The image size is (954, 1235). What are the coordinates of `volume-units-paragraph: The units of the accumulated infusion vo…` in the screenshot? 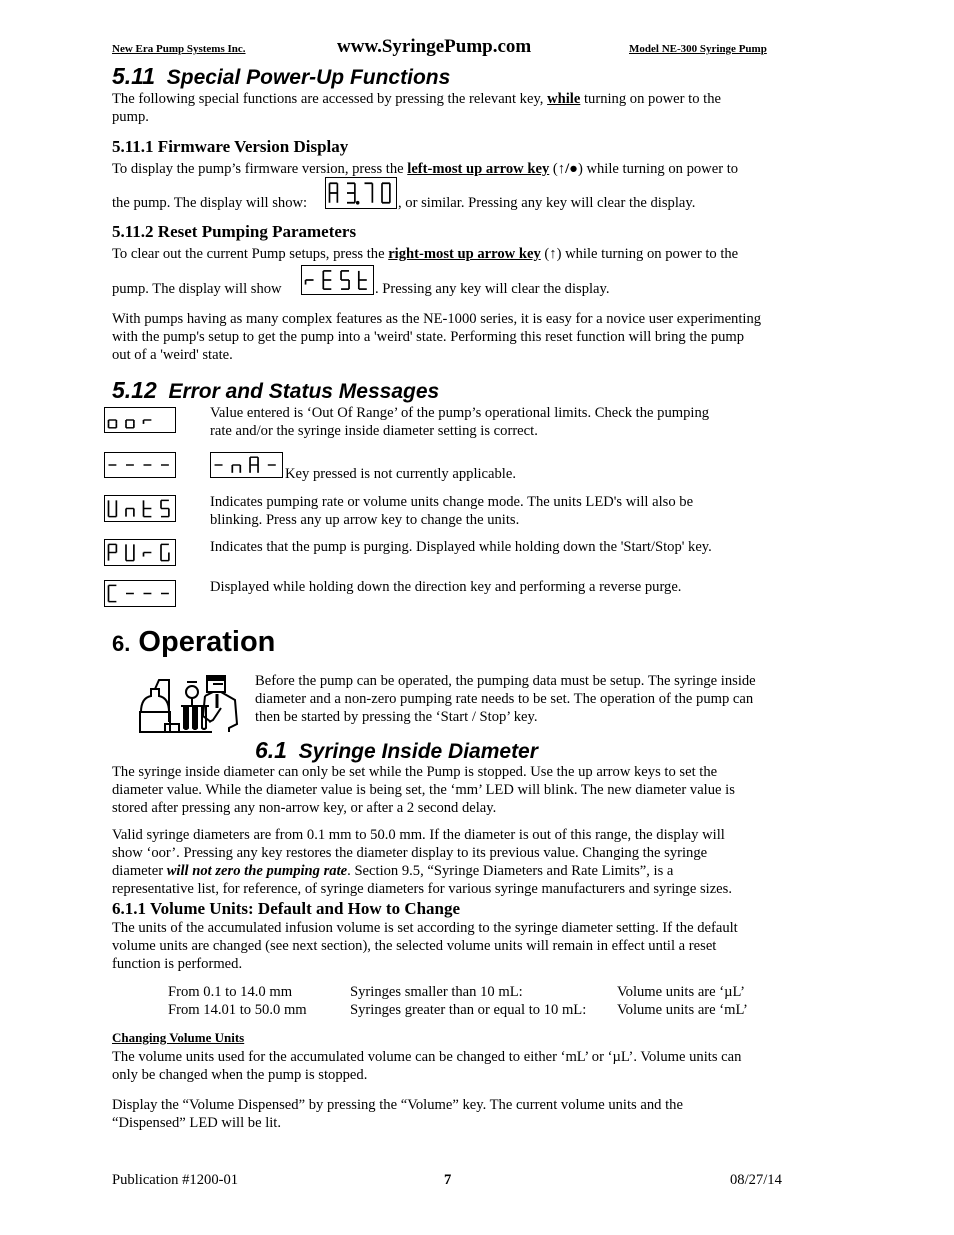 It's located at (425, 946).